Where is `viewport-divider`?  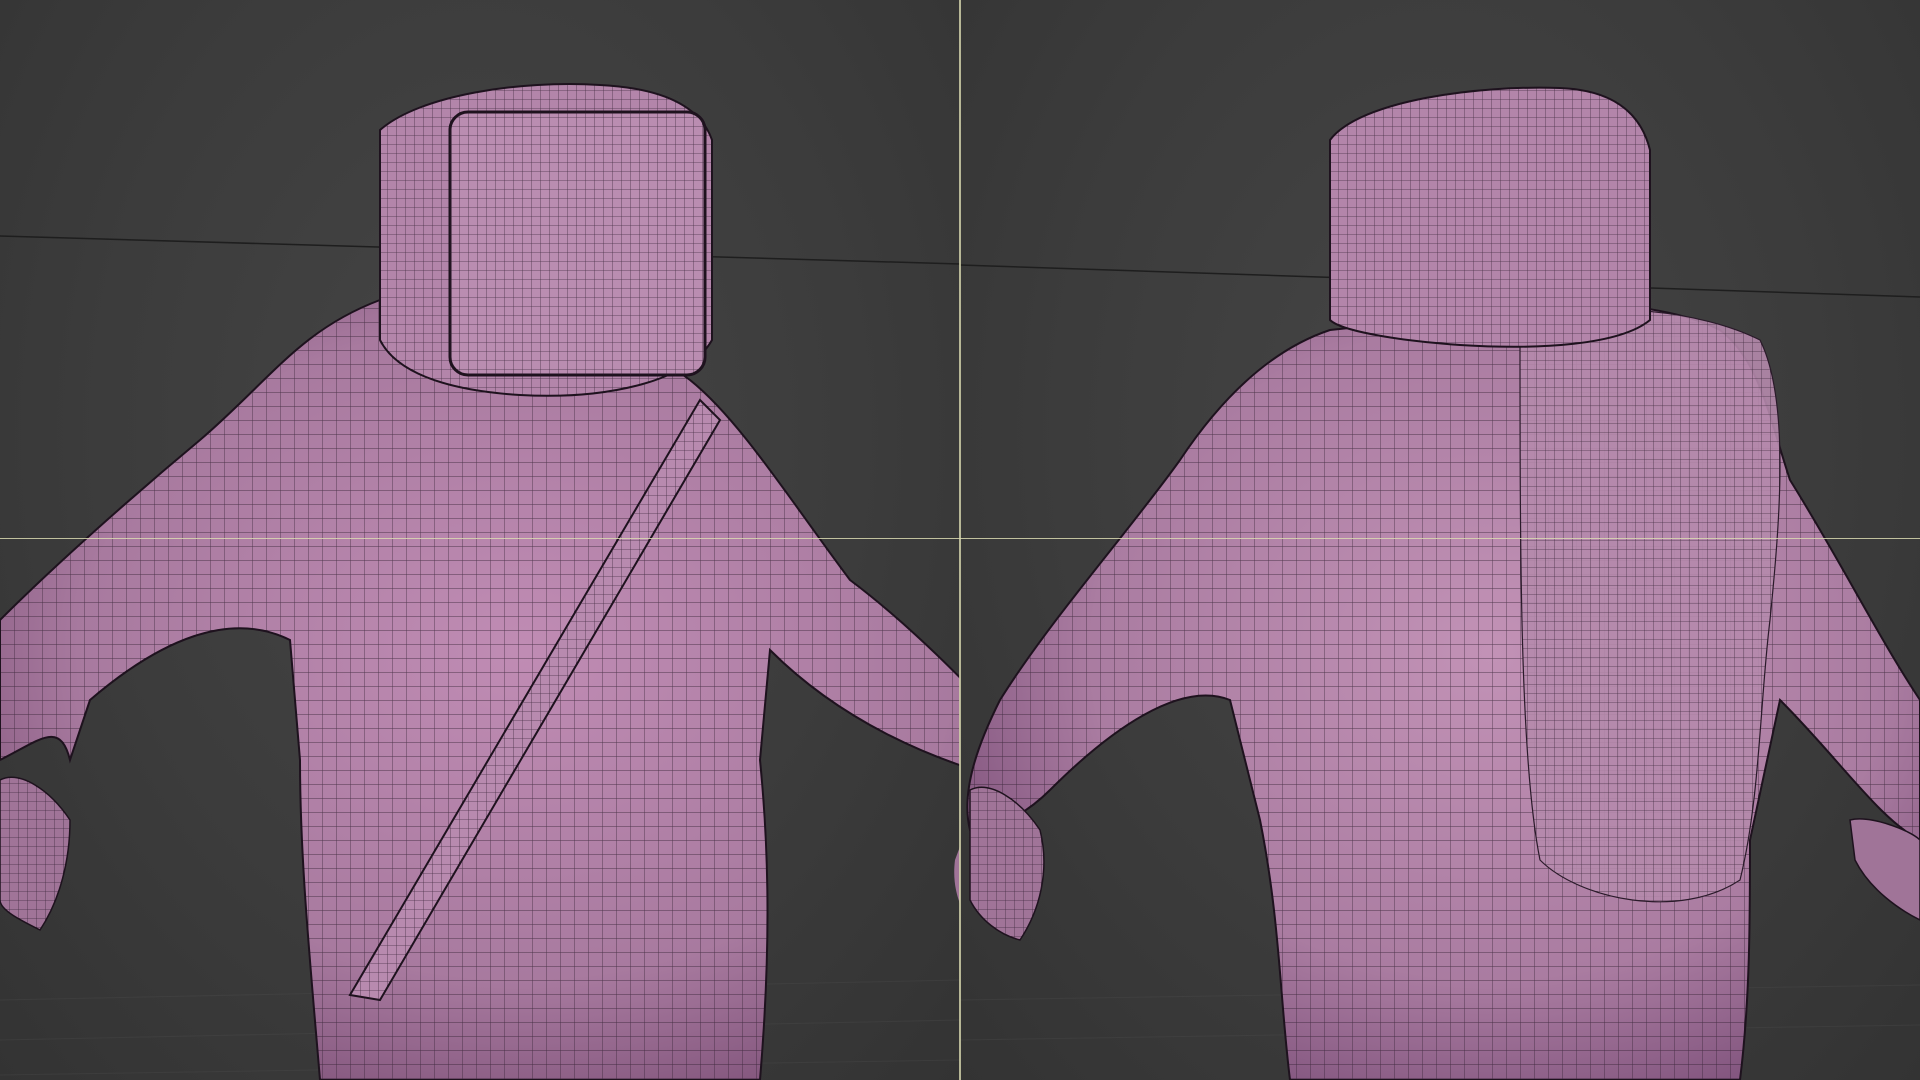 viewport-divider is located at coordinates (960, 540).